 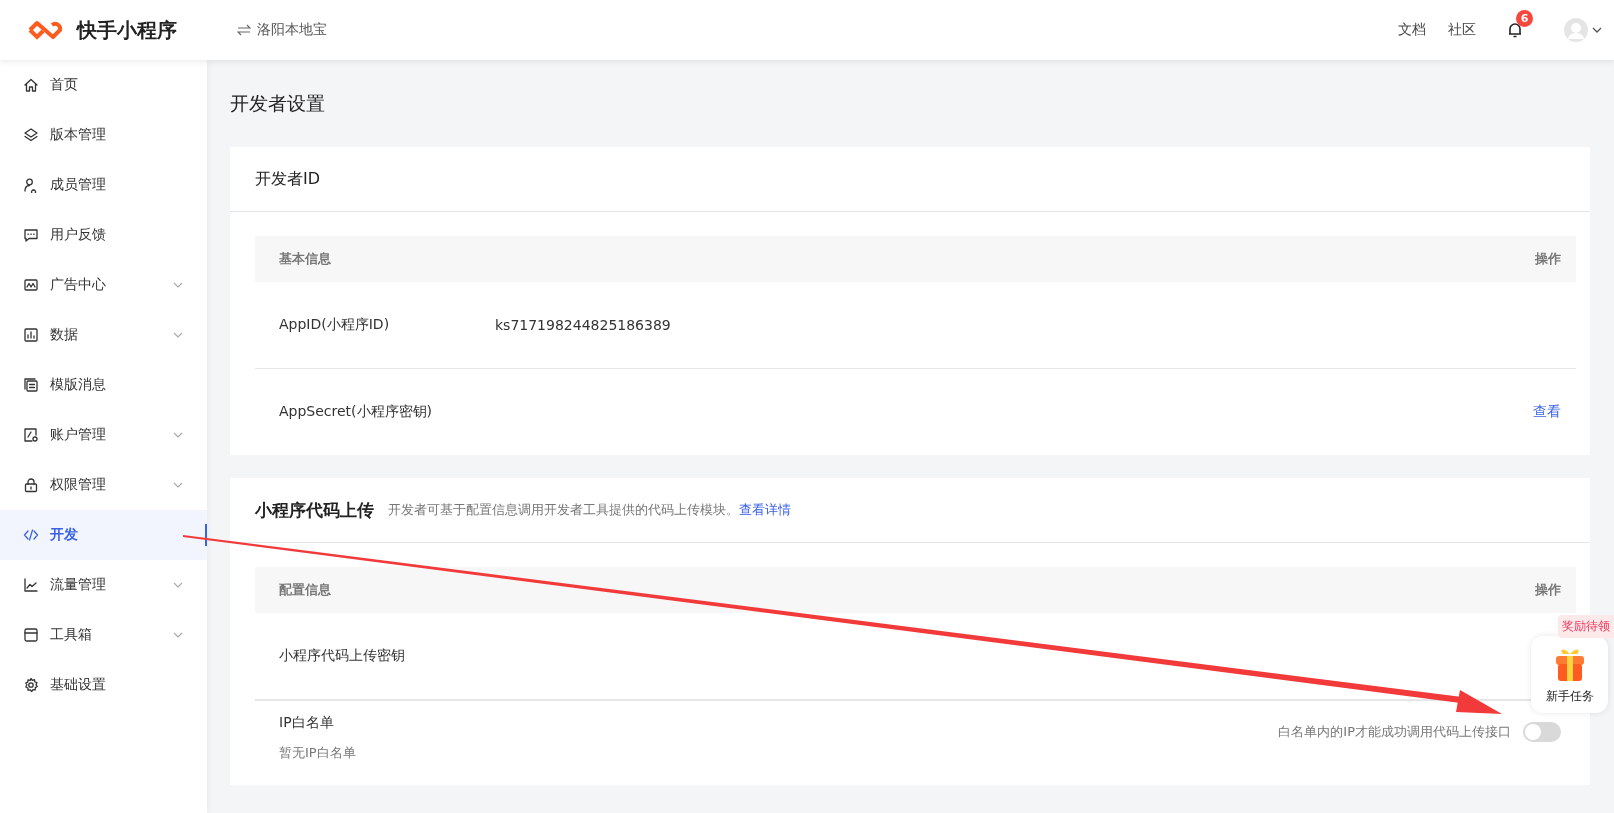 I want to click on table-header: 基本信息, so click(x=305, y=259).